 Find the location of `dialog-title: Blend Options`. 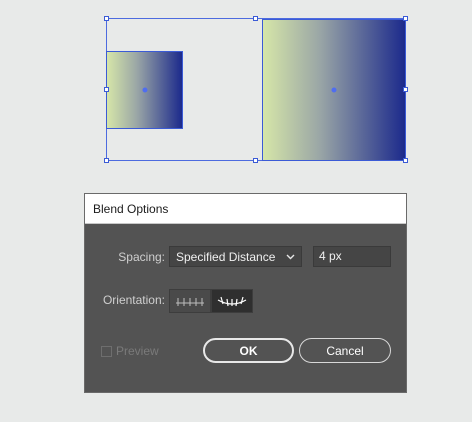

dialog-title: Blend Options is located at coordinates (131, 208).